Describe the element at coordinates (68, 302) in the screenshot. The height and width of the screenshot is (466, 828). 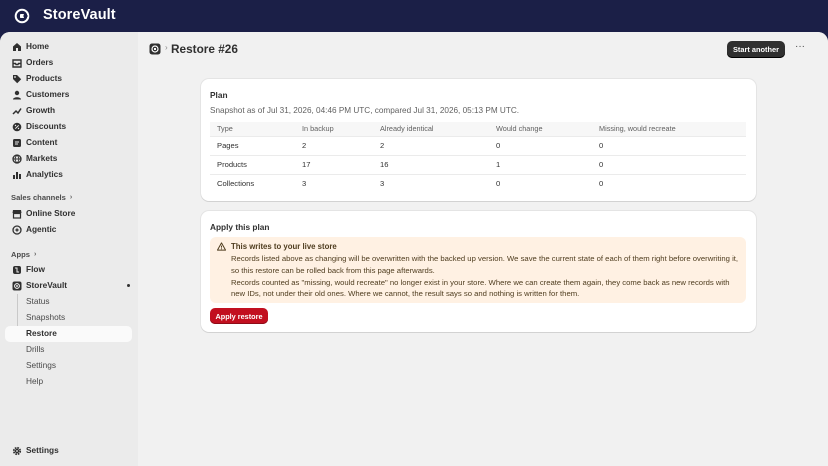
I see `sidebar-subitem-status: Status` at that location.